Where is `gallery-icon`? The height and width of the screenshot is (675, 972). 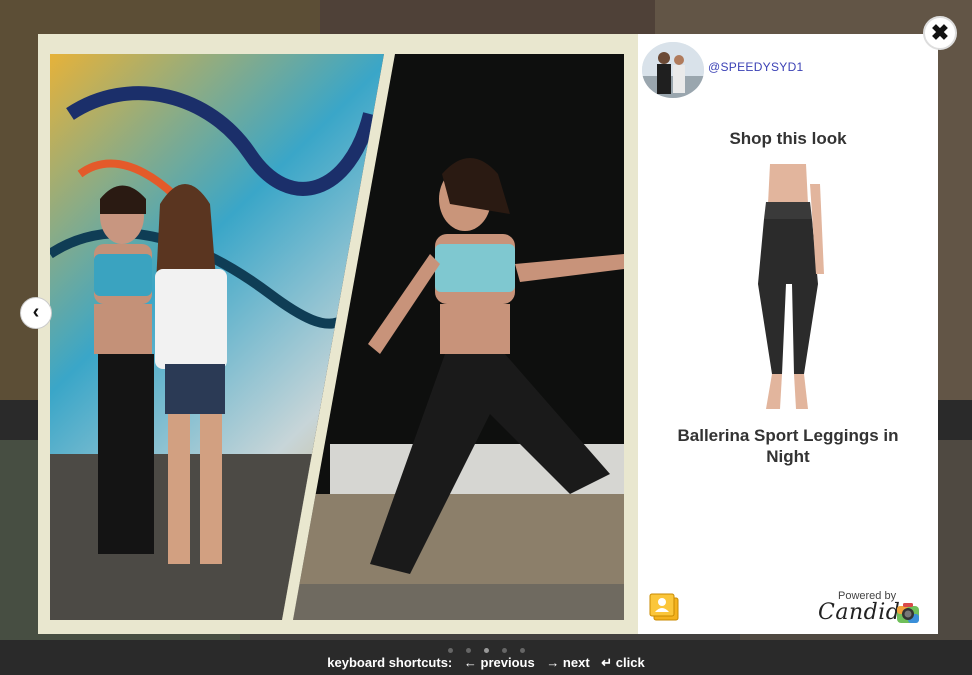
gallery-icon is located at coordinates (663, 607).